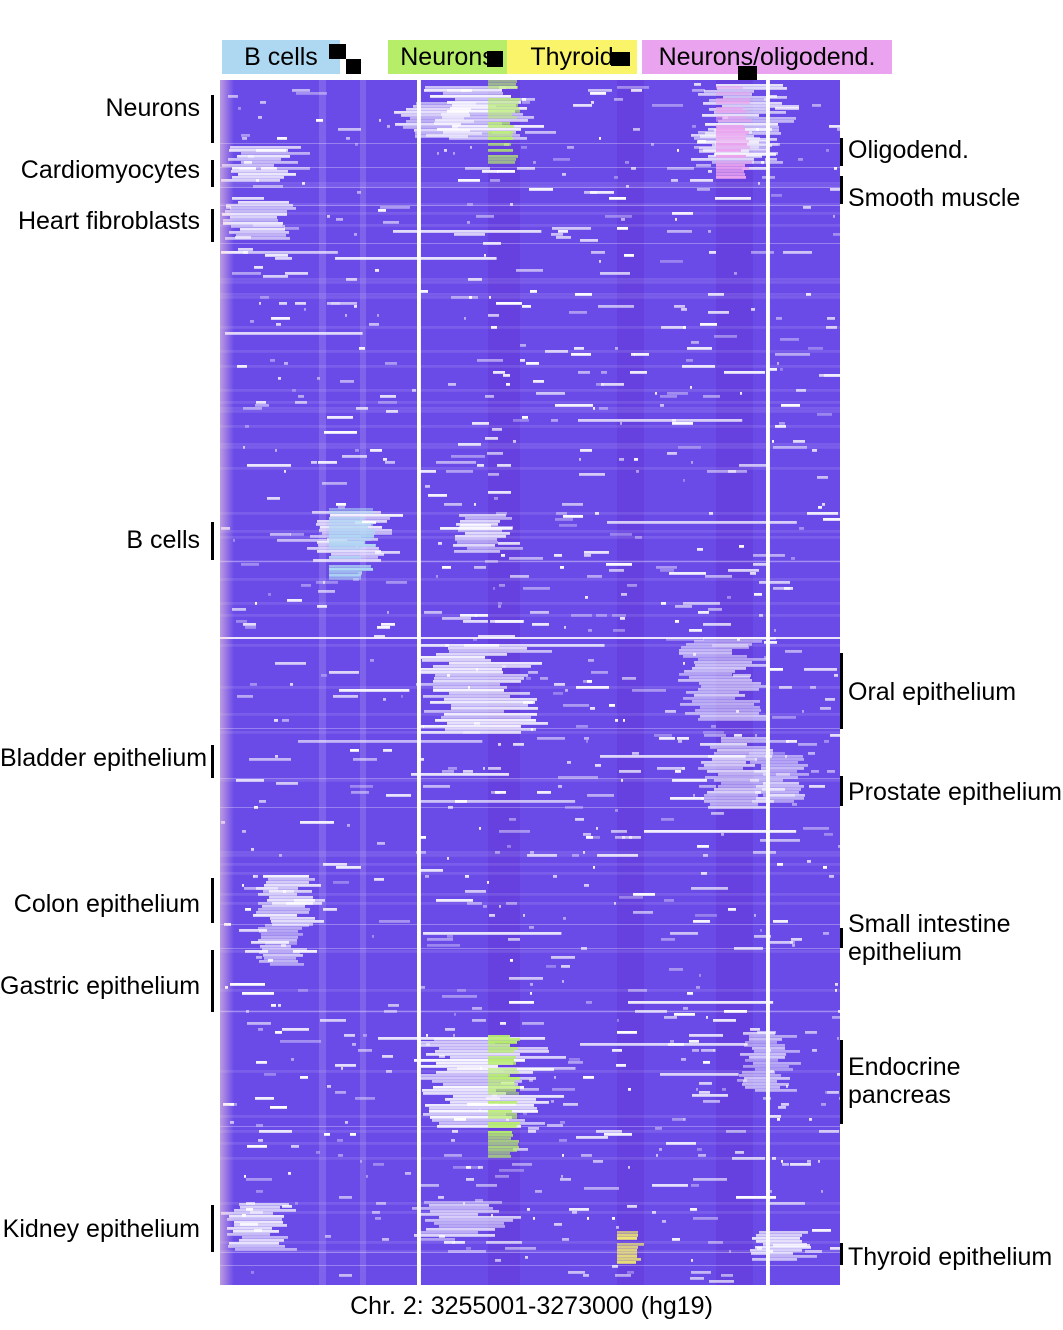  What do you see at coordinates (531, 1306) in the screenshot?
I see `genomic-coordinate-caption: Chr. 2: 3255001-3273000 (hg19)` at bounding box center [531, 1306].